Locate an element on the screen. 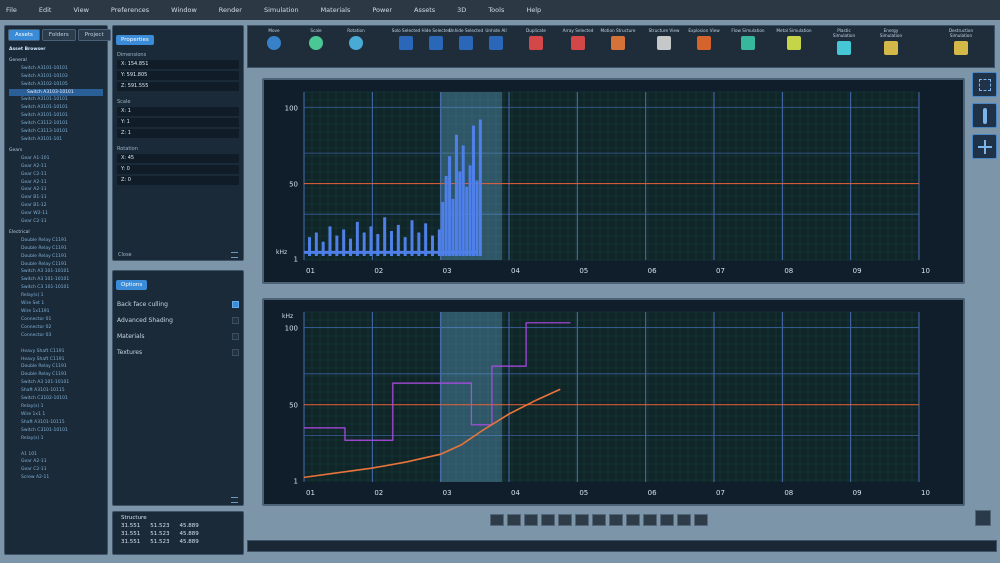 This screenshot has width=1000, height=563. tree-item: Switch C3102-10101 is located at coordinates (56, 399).